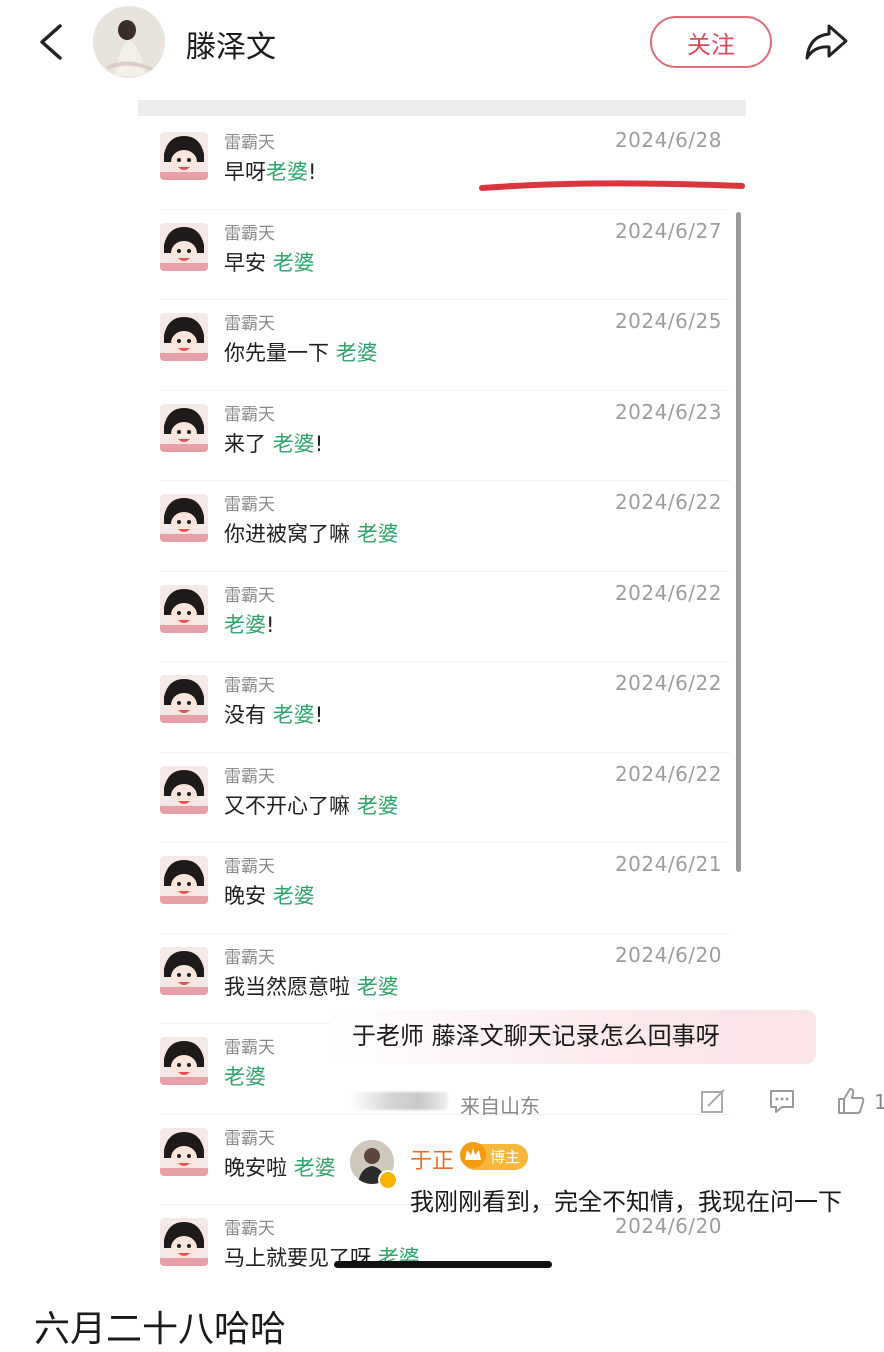 This screenshot has width=884, height=1352. Describe the element at coordinates (500, 1106) in the screenshot. I see `comment-location: 来自山东` at that location.